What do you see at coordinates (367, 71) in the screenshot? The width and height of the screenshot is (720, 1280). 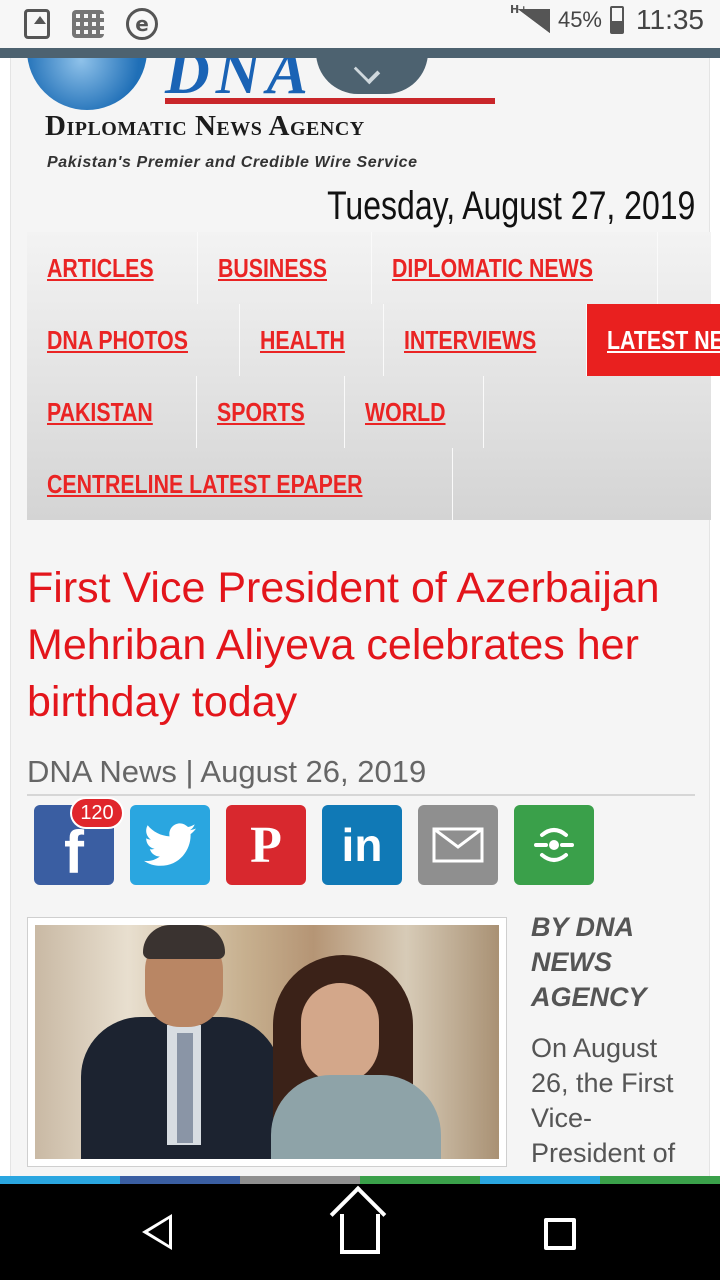 I see `chevron-down-icon` at bounding box center [367, 71].